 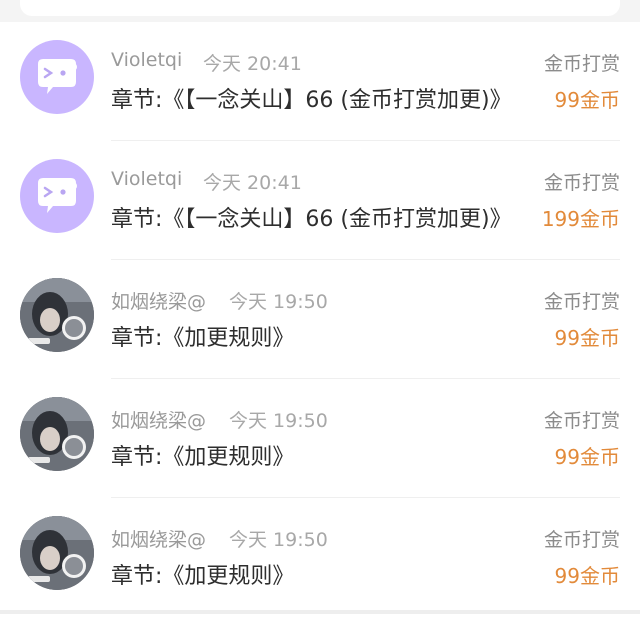 What do you see at coordinates (320, 8) in the screenshot?
I see `top-card` at bounding box center [320, 8].